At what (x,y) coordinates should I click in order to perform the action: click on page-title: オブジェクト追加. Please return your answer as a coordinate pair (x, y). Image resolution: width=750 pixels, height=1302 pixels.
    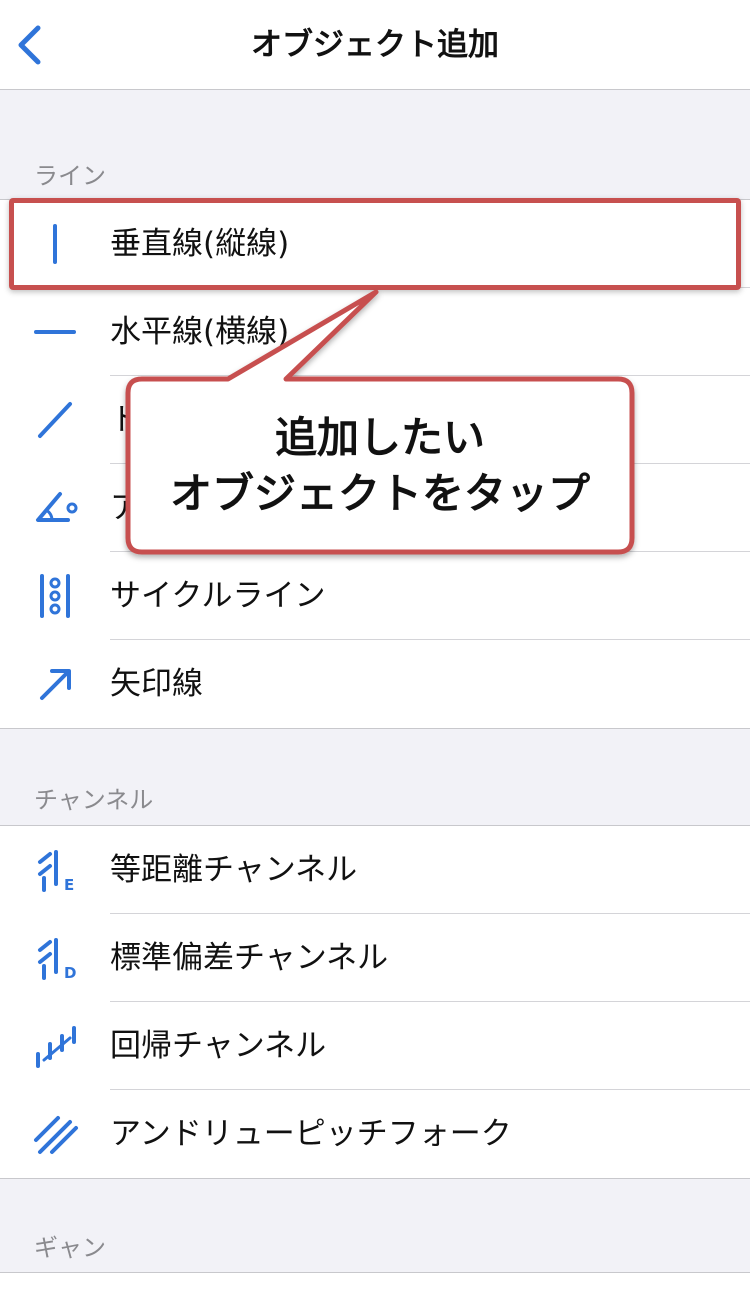
    Looking at the image, I should click on (375, 45).